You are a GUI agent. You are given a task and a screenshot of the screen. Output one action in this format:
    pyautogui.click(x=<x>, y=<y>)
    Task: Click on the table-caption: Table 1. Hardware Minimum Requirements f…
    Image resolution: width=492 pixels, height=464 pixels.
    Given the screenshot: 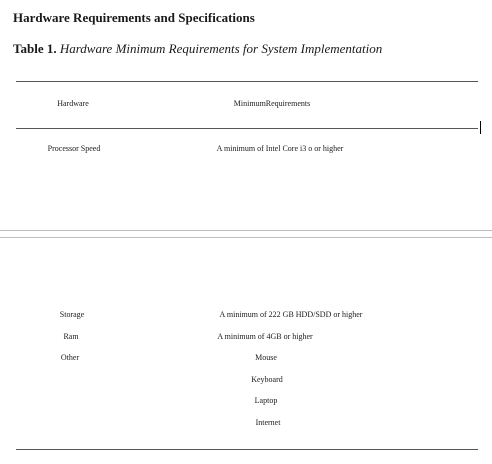 What is the action you would take?
    pyautogui.click(x=197, y=49)
    